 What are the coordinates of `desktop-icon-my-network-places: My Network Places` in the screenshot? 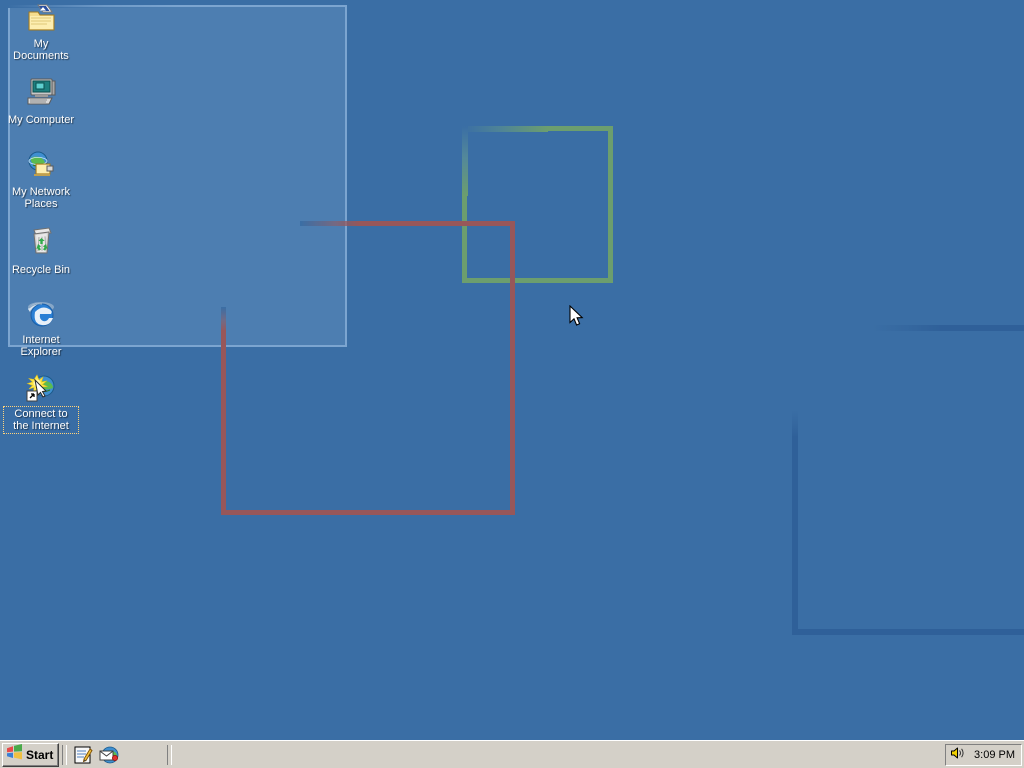 It's located at (41, 181).